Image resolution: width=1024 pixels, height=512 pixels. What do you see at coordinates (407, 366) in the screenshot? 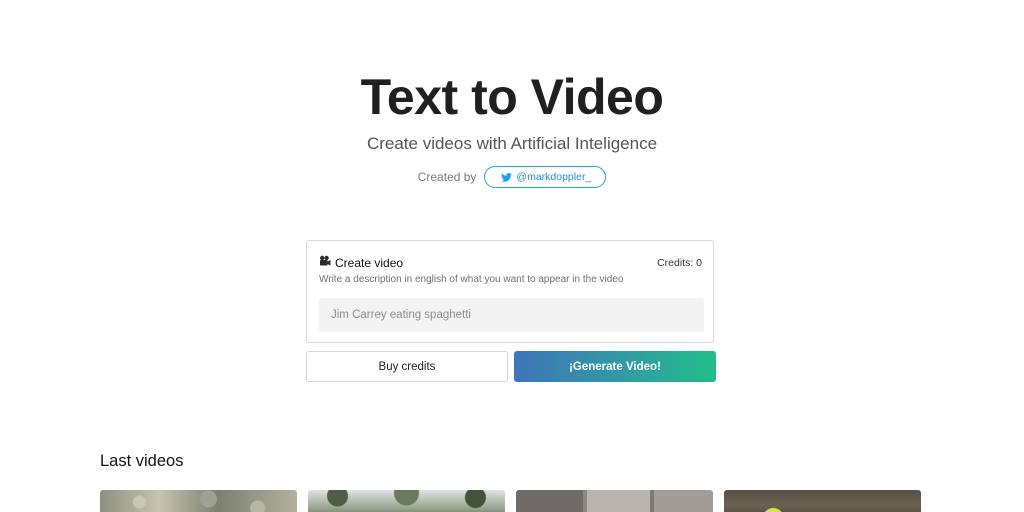
I see `buy-credits-button: Buy credits` at bounding box center [407, 366].